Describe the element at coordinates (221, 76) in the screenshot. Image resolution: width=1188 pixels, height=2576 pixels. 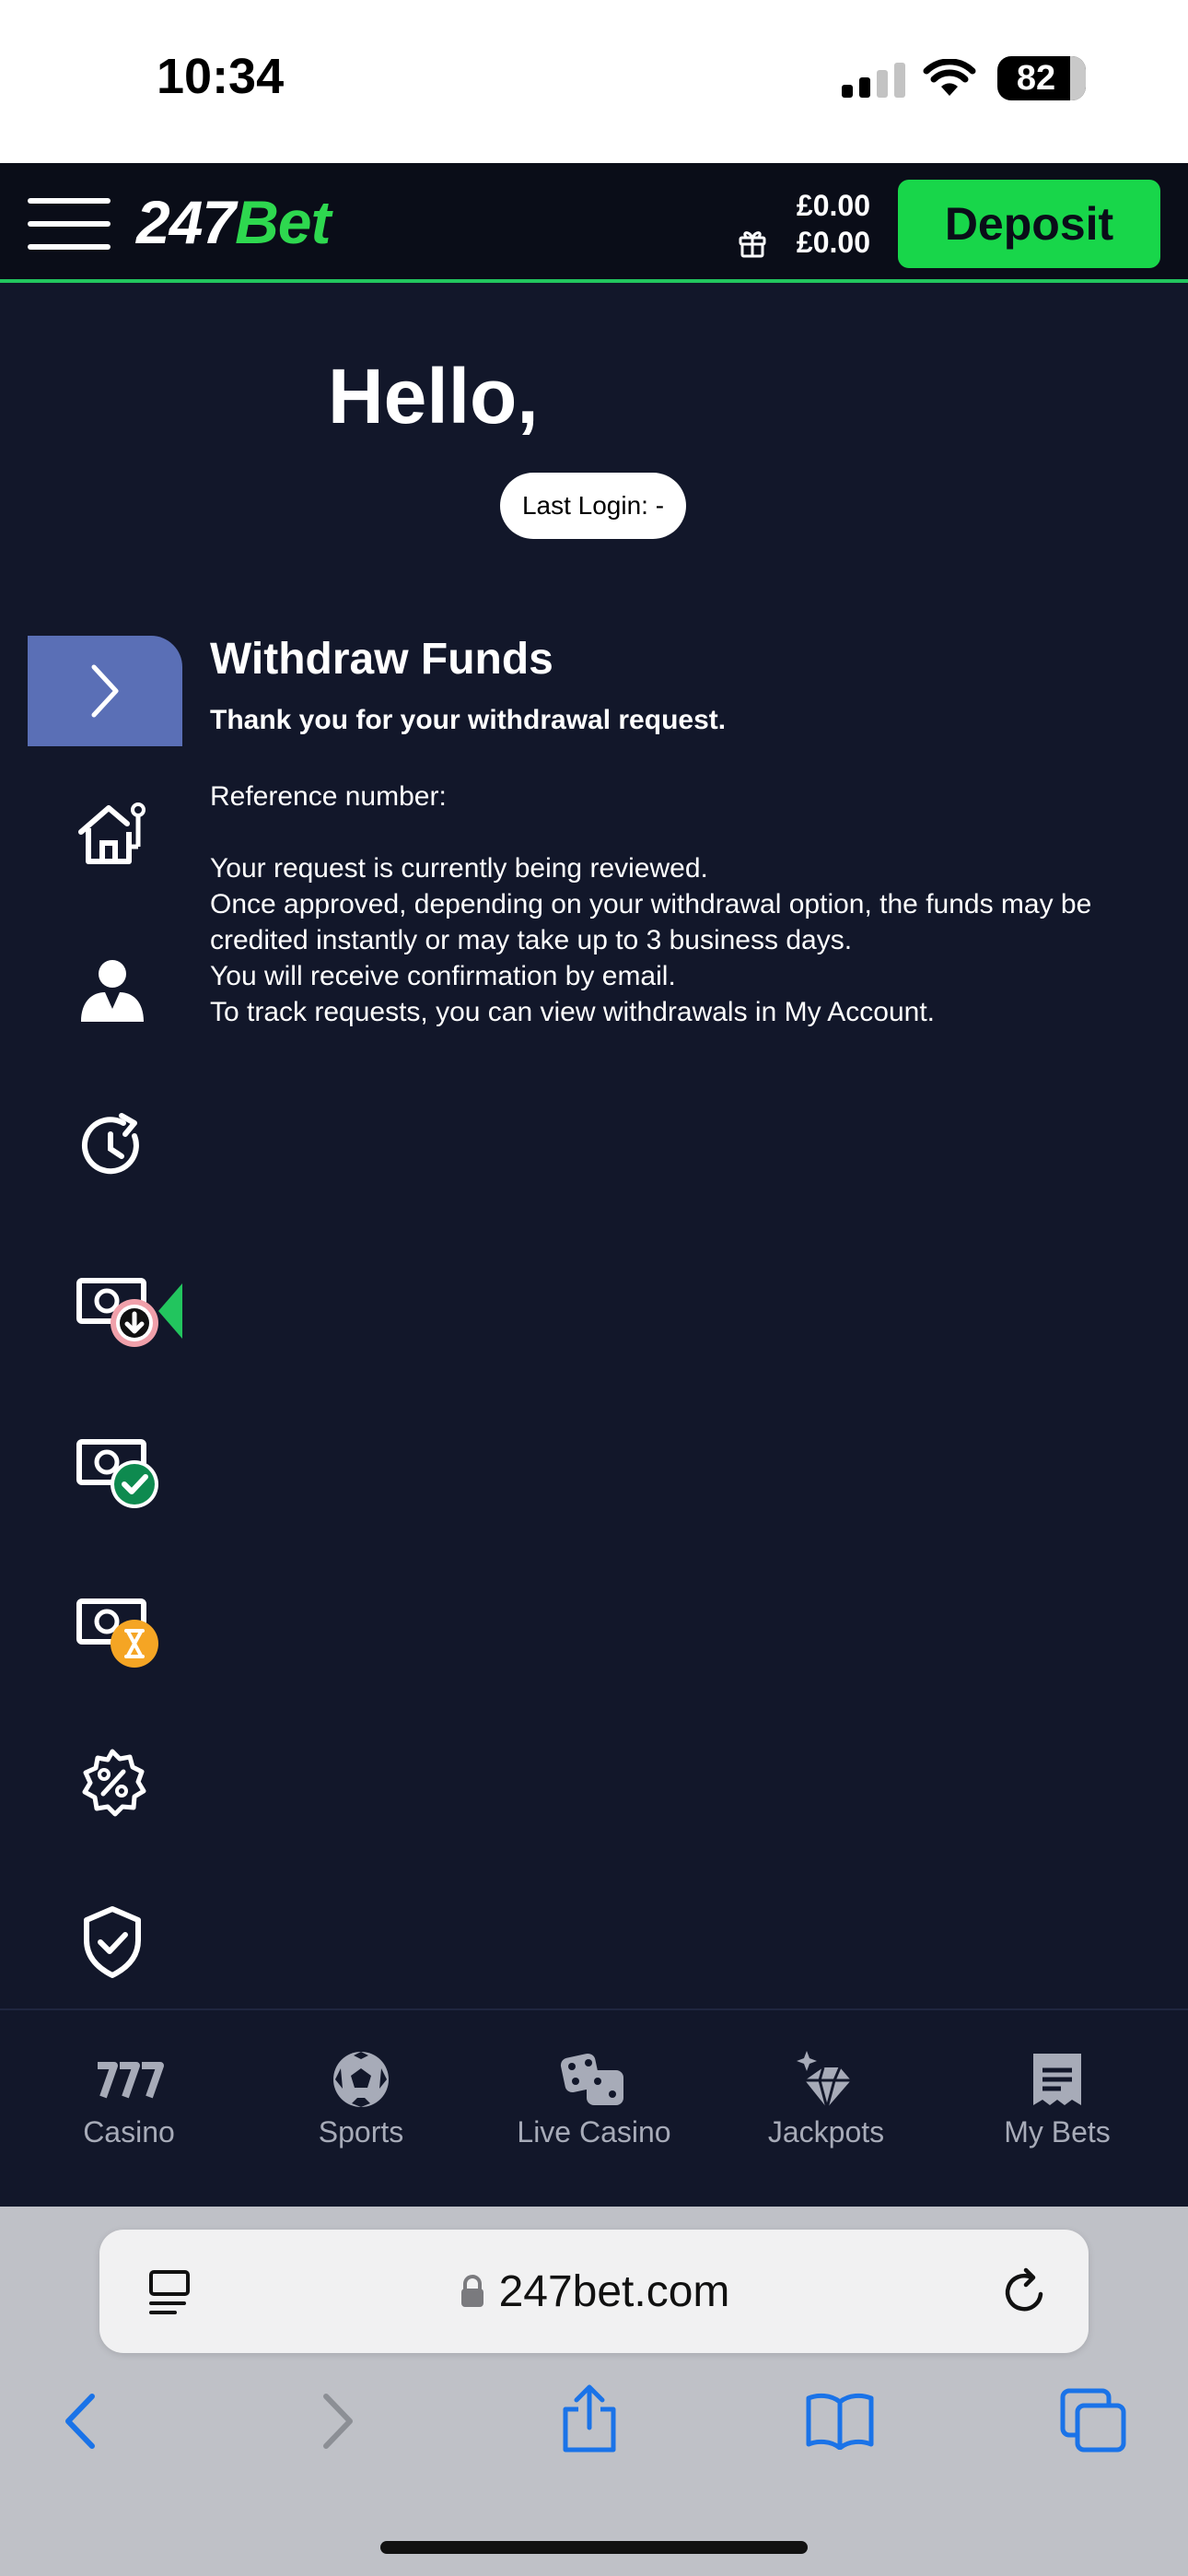
I see `status-time: 10:34` at that location.